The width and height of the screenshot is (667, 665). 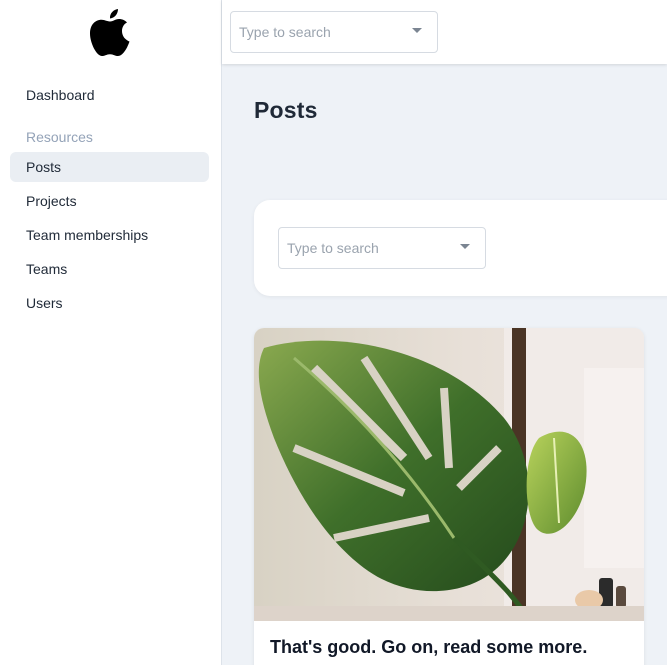 I want to click on global-search-input: Type to search, so click(x=334, y=32).